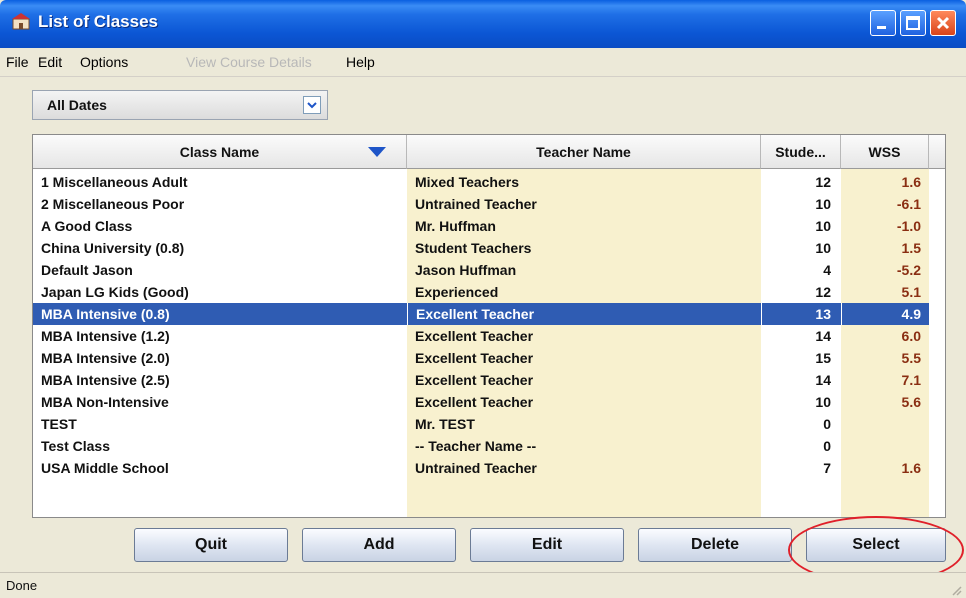 The height and width of the screenshot is (598, 966). Describe the element at coordinates (220, 468) in the screenshot. I see `cell-class-name: USA Middle School` at that location.